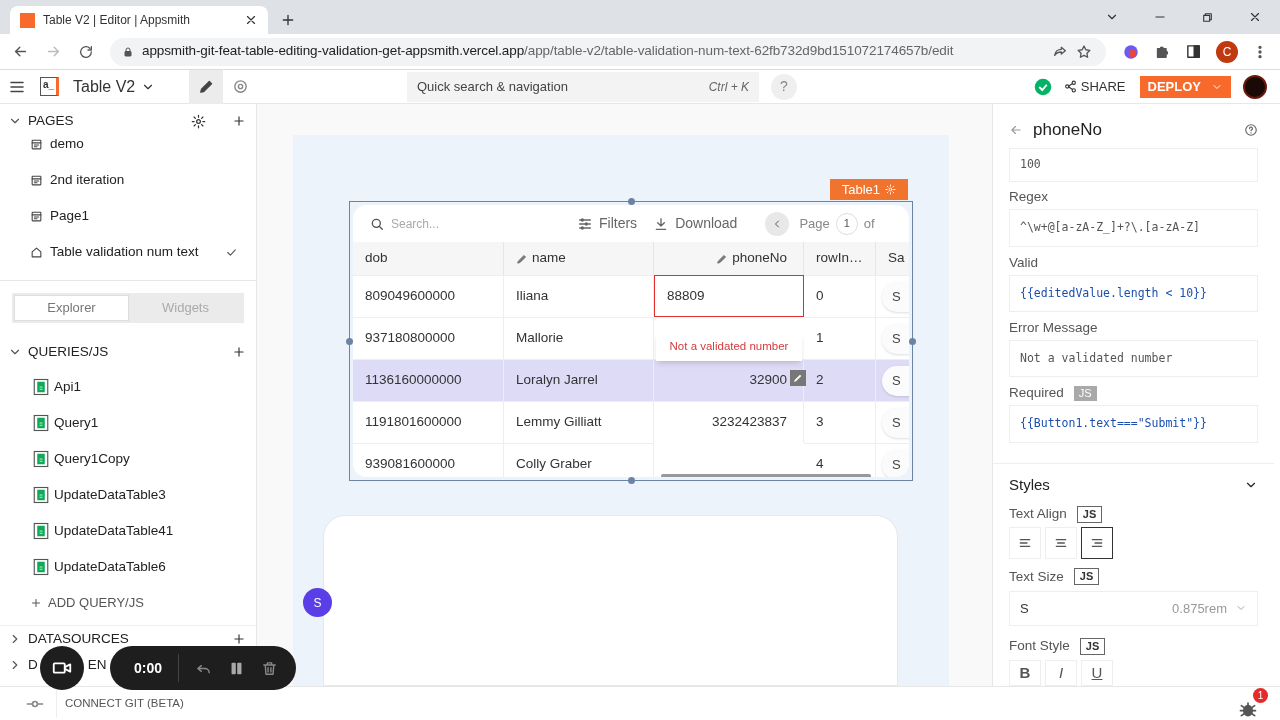 Image resolution: width=1280 pixels, height=720 pixels. I want to click on home-icon, so click(36, 252).